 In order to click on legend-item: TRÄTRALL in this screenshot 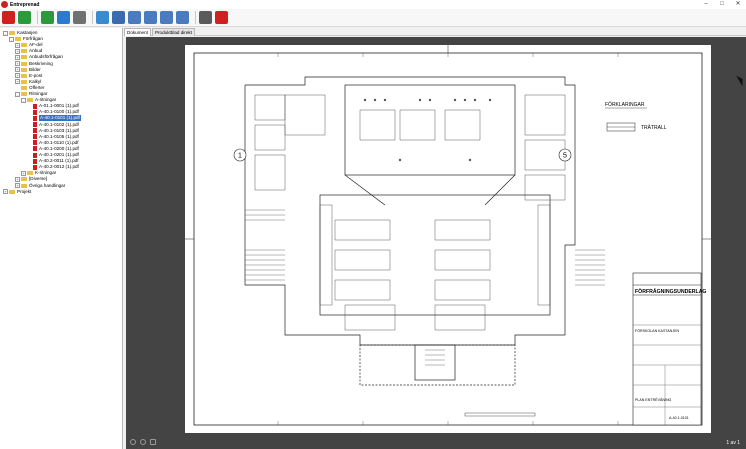, I will do `click(654, 127)`.